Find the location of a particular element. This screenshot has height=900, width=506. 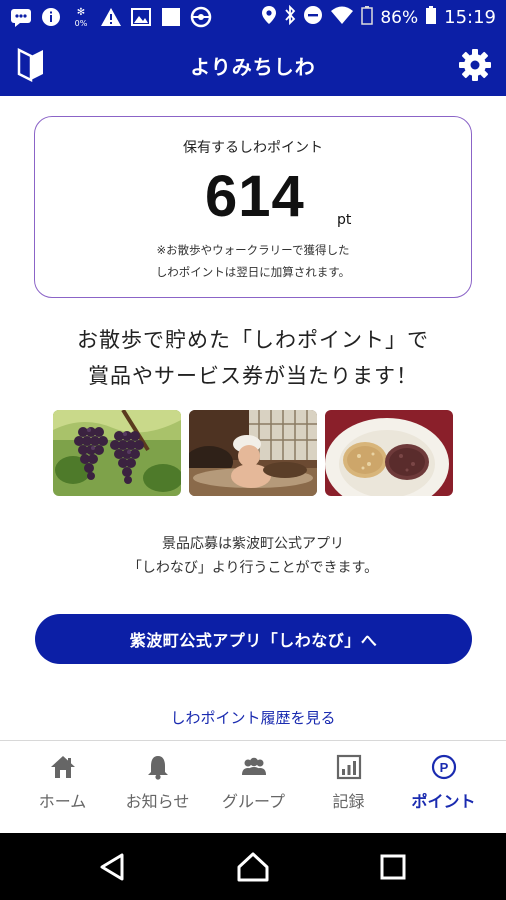

bottom-nav: ホーム お知らせ グループ 記録 P ポイント is located at coordinates (253, 786).